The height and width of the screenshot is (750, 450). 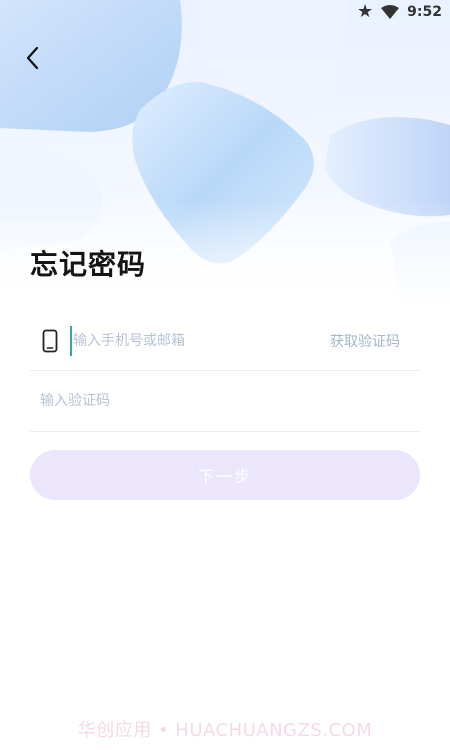 I want to click on watermark: 华创应用 • HUACHUANGZS.COM, so click(x=225, y=730).